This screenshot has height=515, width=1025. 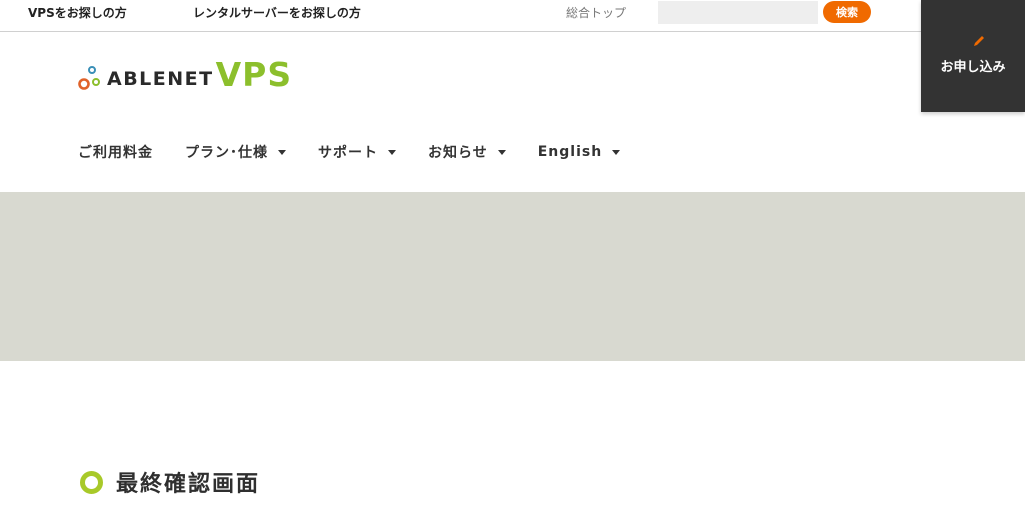 I want to click on logo-circles-icon, so click(x=89, y=78).